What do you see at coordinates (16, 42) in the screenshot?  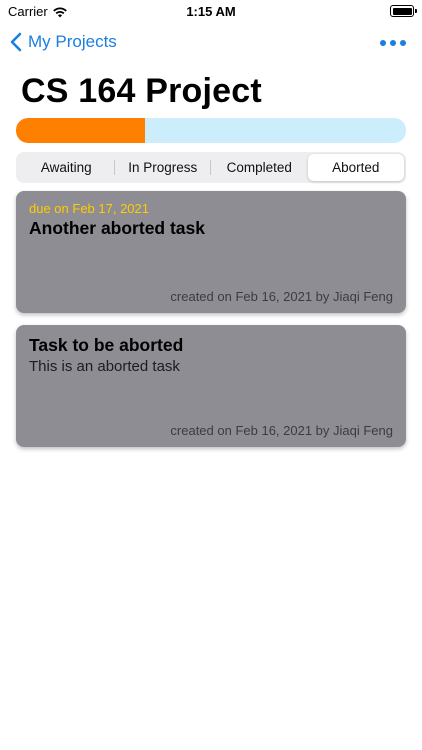 I see `chevron-left-icon` at bounding box center [16, 42].